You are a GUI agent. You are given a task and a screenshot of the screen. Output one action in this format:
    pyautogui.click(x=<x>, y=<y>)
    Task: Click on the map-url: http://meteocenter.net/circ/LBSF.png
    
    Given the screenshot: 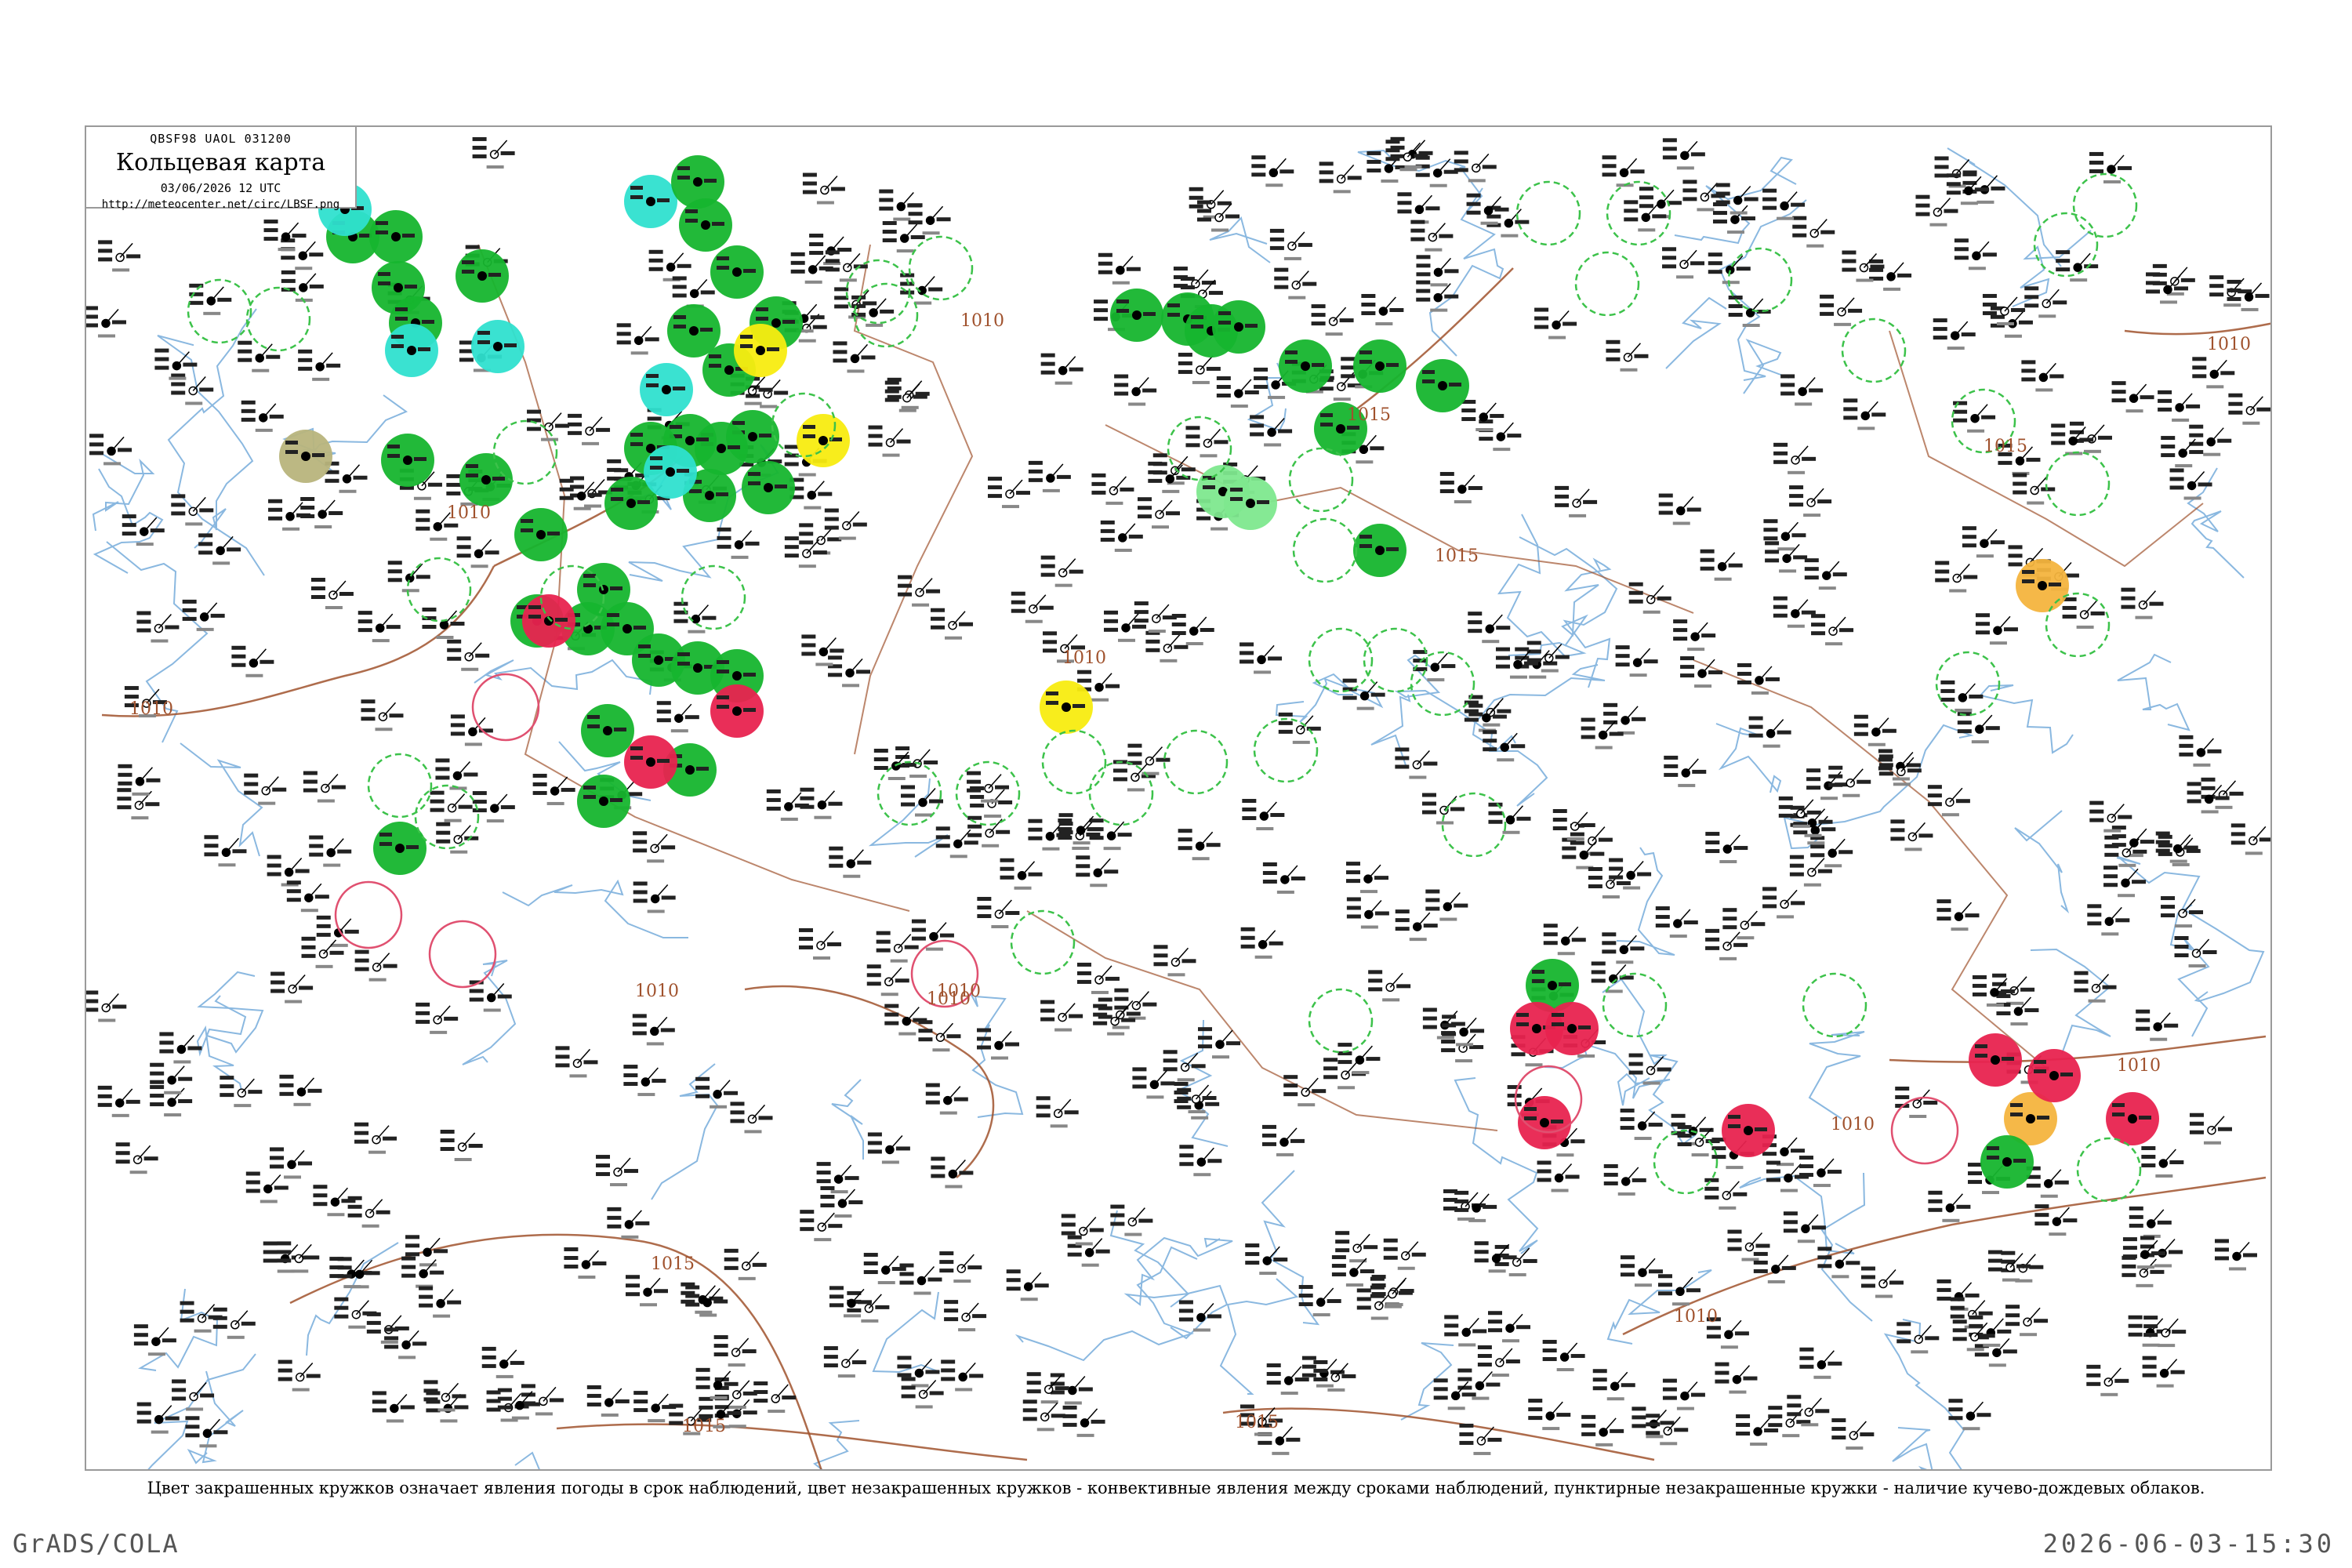 What is the action you would take?
    pyautogui.click(x=220, y=204)
    